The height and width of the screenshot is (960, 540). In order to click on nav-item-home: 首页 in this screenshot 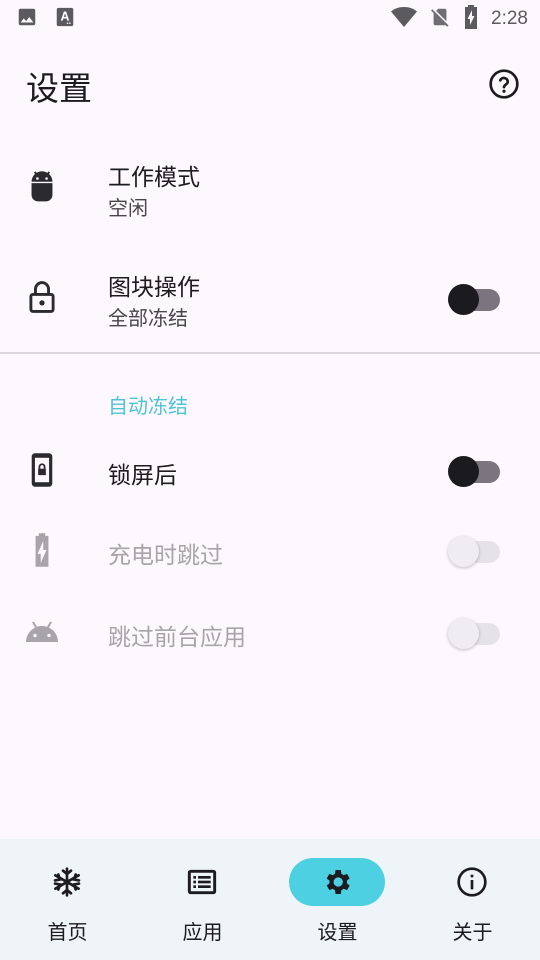, I will do `click(67, 899)`.